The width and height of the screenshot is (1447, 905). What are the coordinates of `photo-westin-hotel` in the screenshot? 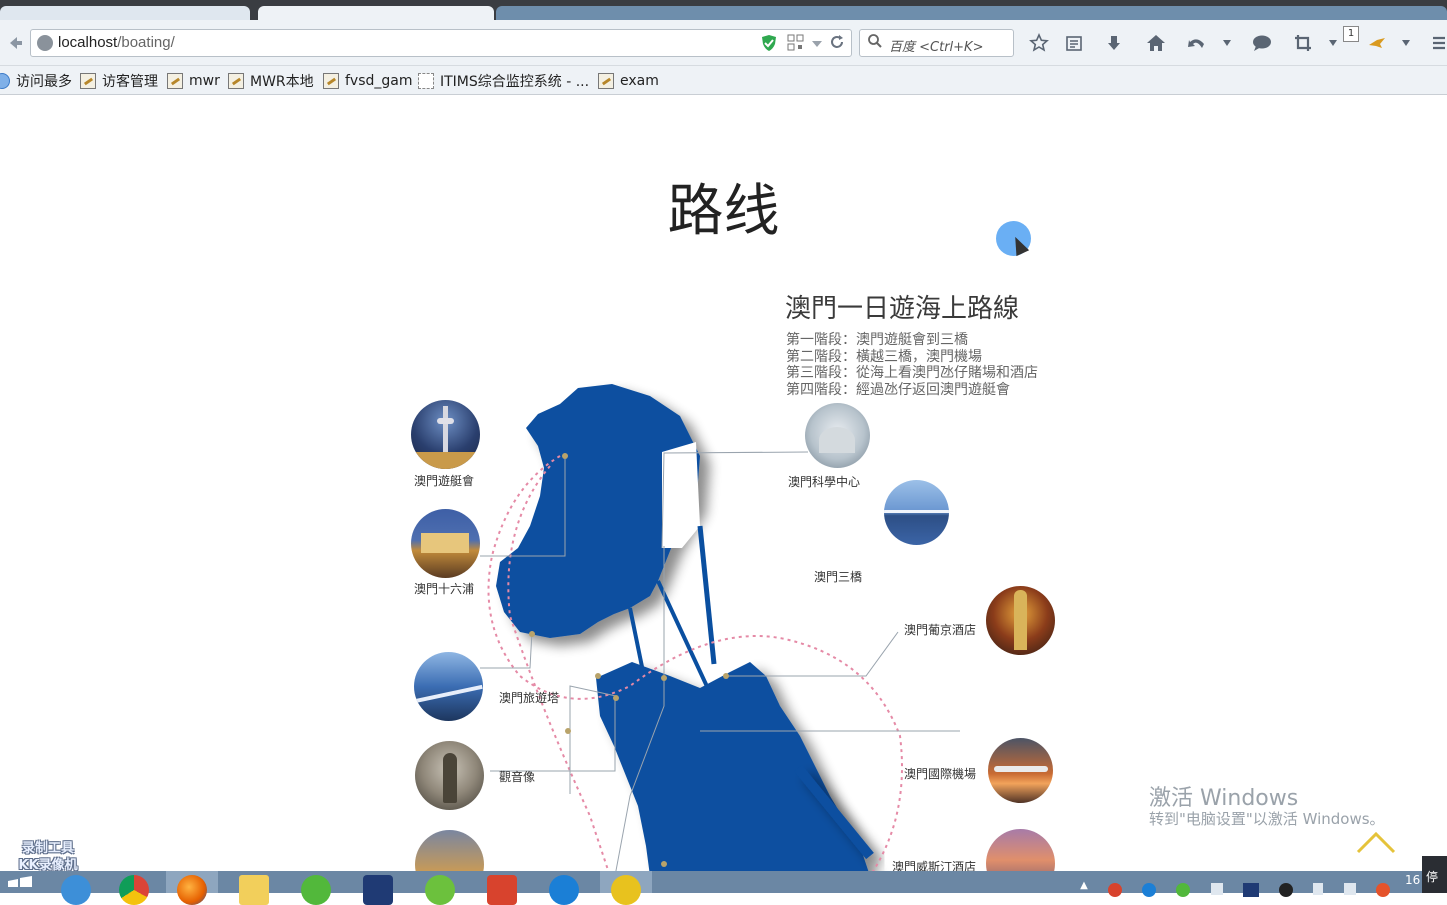 It's located at (1020, 850).